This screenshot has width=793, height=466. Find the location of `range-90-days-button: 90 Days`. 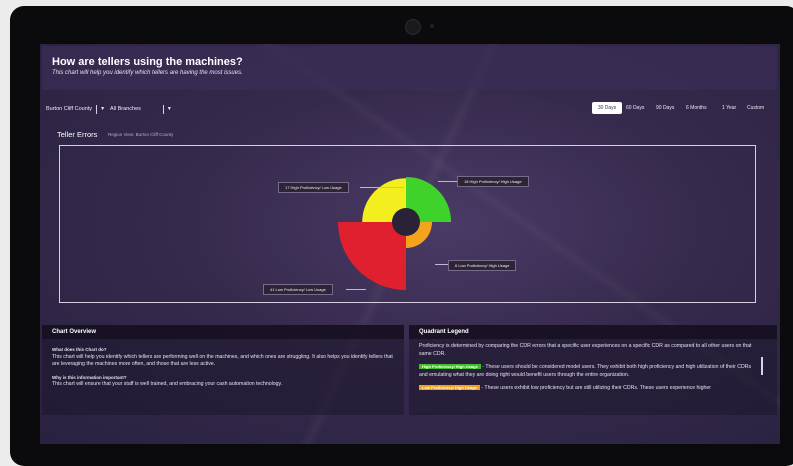

range-90-days-button: 90 Days is located at coordinates (665, 108).